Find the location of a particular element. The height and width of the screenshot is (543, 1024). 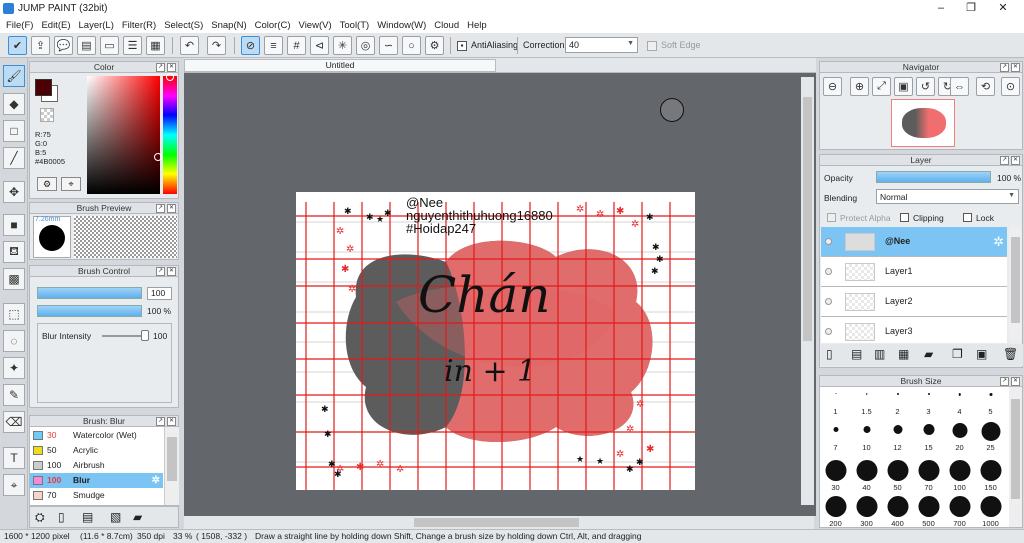

reset-rotation-icon: ⟲ is located at coordinates (985, 86).